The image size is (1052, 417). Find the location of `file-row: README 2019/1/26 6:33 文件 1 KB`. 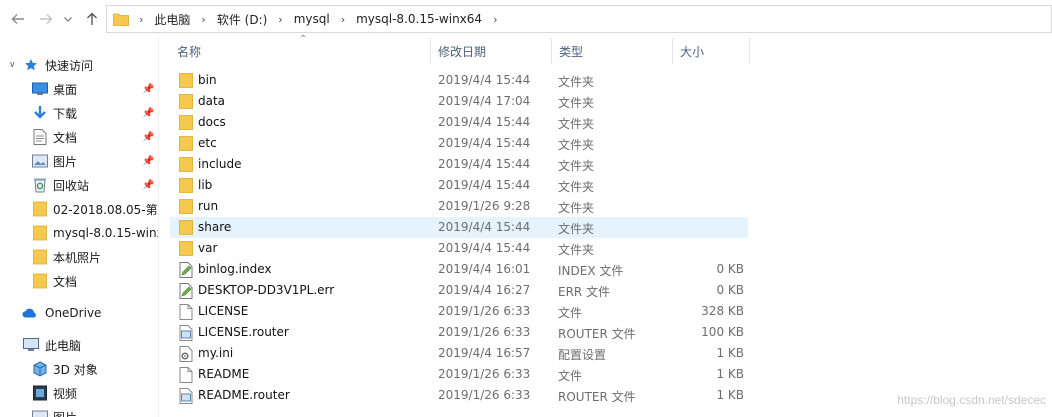

file-row: README 2019/1/26 6:33 文件 1 KB is located at coordinates (459, 374).